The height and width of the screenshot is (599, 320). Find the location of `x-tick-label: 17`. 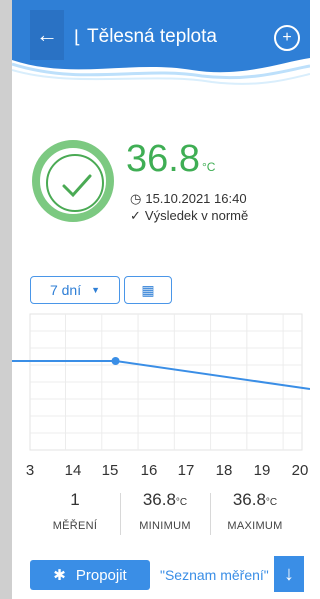

x-tick-label: 17 is located at coordinates (186, 470).